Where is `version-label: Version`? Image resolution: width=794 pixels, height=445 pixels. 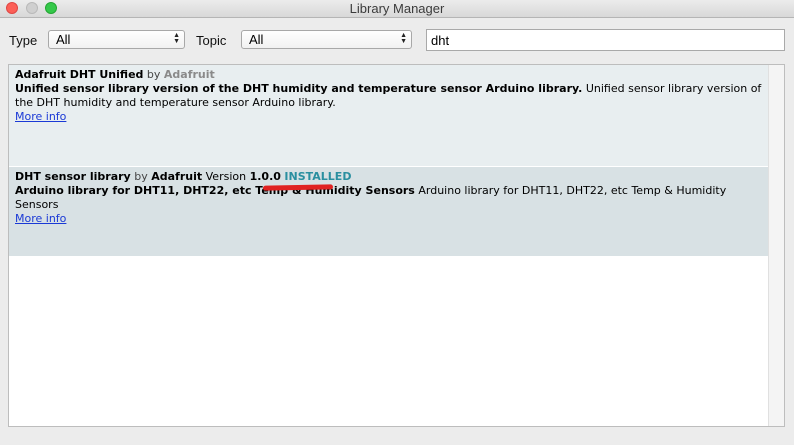
version-label: Version is located at coordinates (226, 176).